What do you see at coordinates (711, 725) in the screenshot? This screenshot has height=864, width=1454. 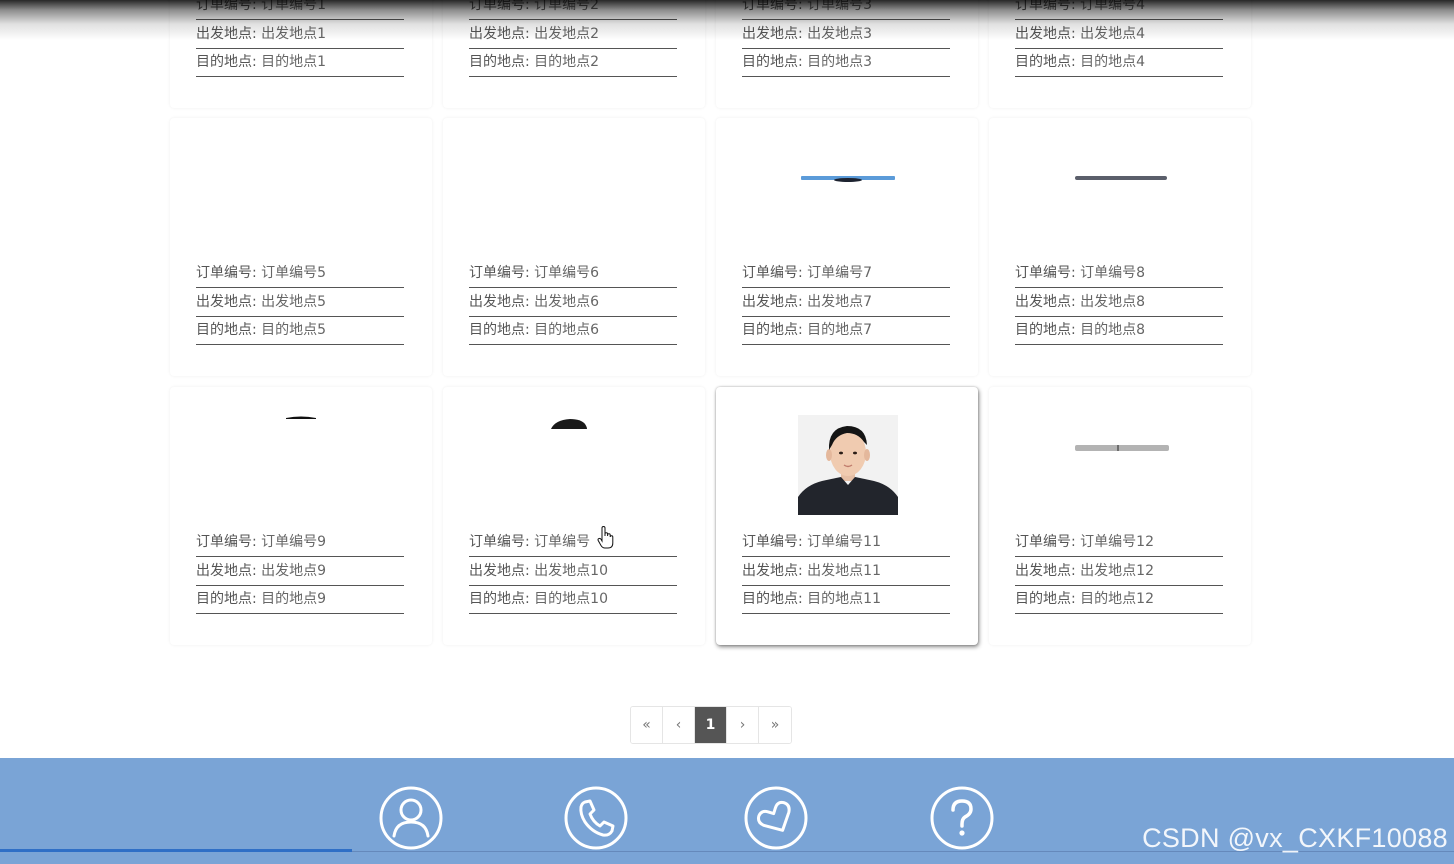 I see `pagination-current-page: 1` at bounding box center [711, 725].